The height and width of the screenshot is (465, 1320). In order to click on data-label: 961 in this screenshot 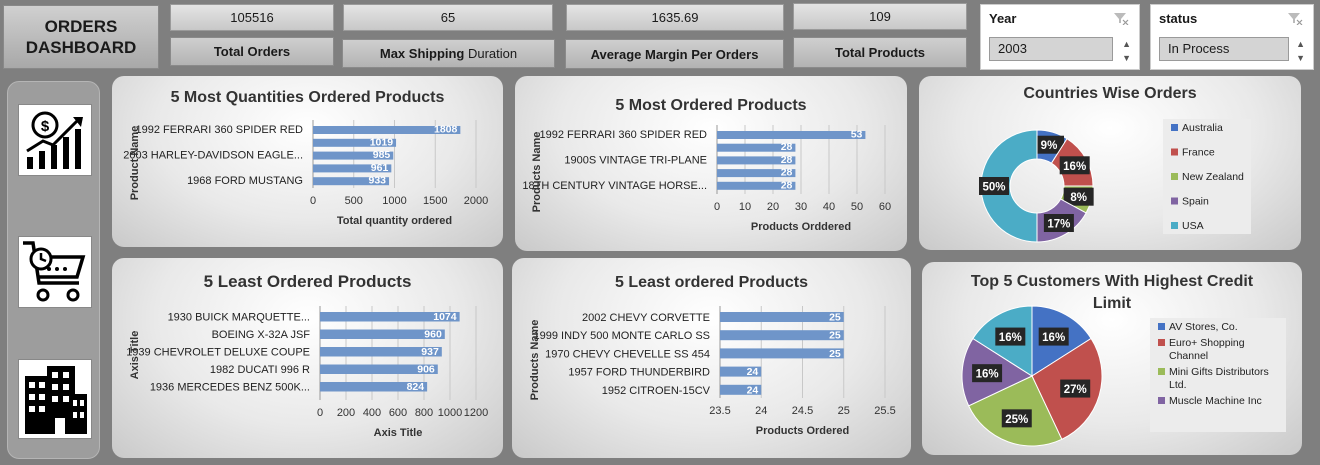, I will do `click(380, 168)`.